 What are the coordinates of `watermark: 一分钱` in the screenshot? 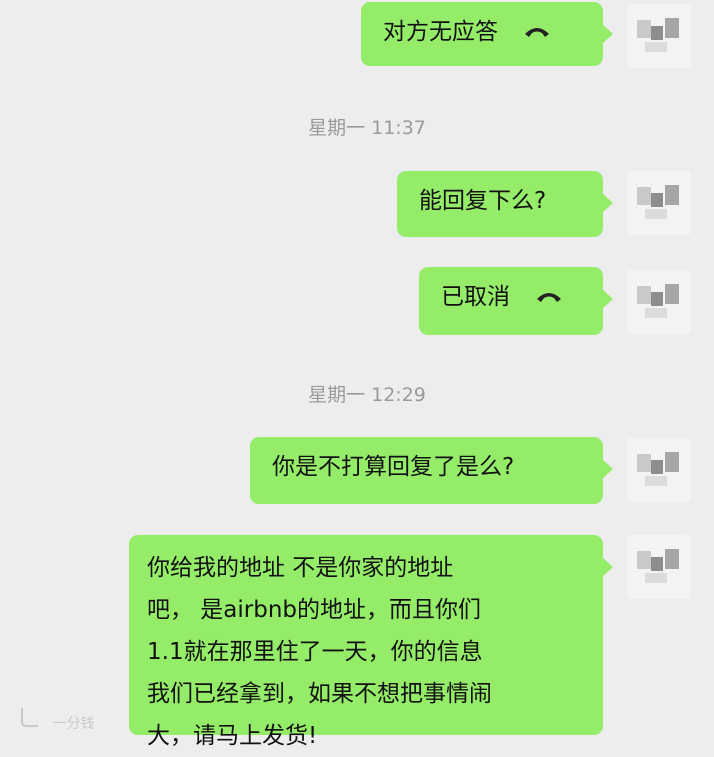 It's located at (56, 719).